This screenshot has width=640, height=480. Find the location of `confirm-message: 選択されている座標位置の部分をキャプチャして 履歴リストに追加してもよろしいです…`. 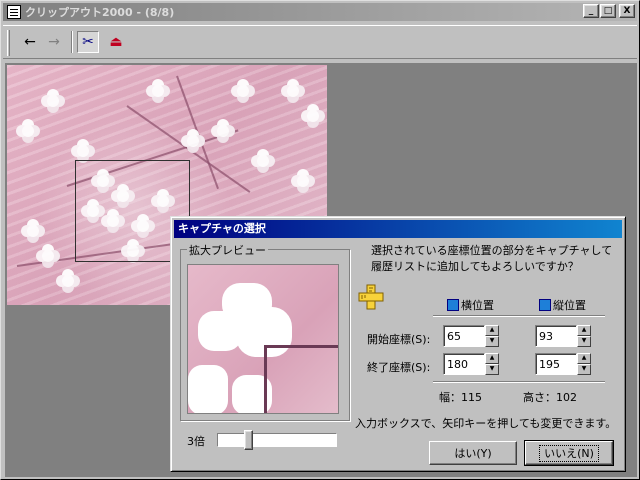

confirm-message: 選択されている座標位置の部分をキャプチャして 履歴リストに追加してもよろしいです… is located at coordinates (496, 259).